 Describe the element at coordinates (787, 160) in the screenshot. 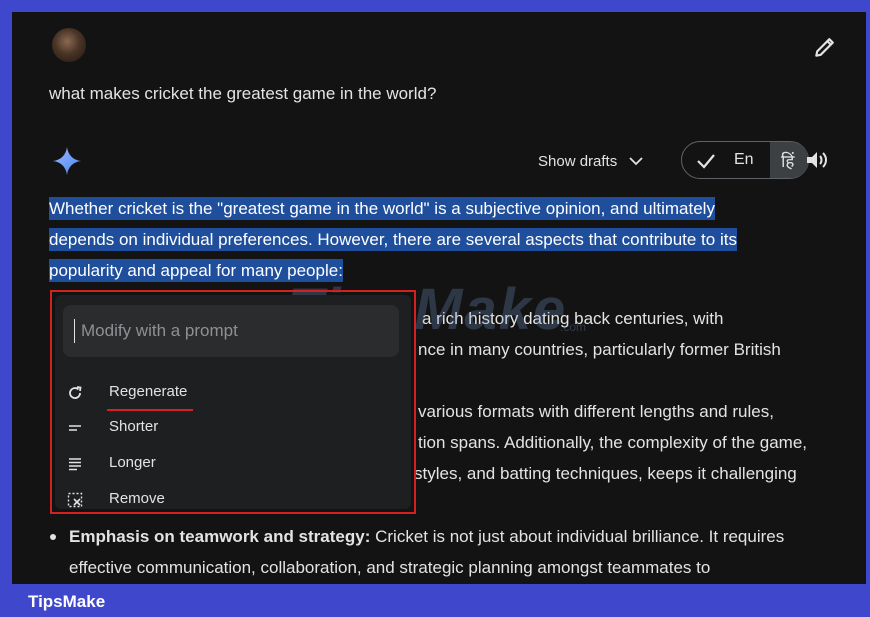

I see `lang-option-hi: हिं` at that location.